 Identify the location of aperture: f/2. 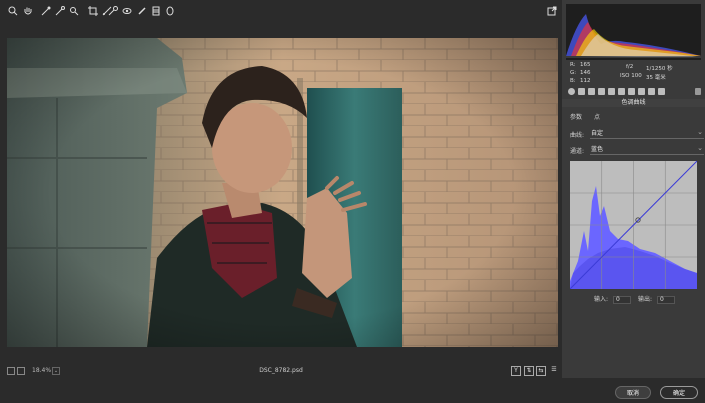
(630, 67).